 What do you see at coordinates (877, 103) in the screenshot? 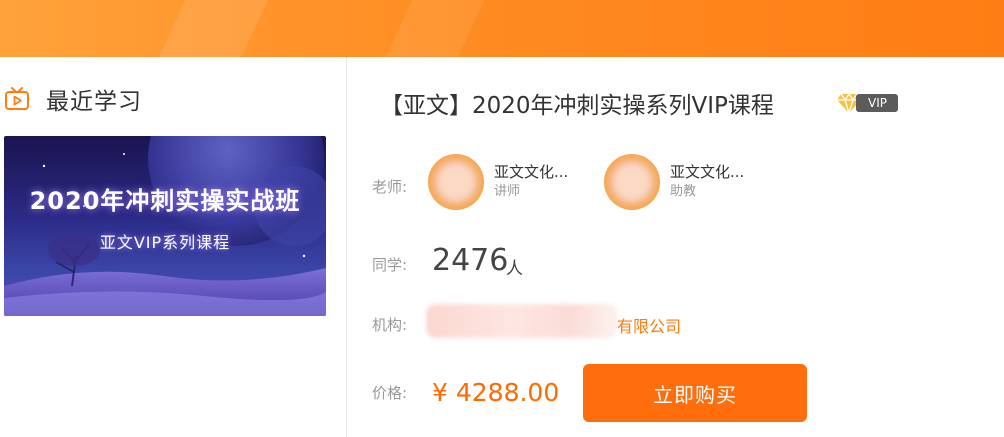
I see `vip-badge-label: VIP` at bounding box center [877, 103].